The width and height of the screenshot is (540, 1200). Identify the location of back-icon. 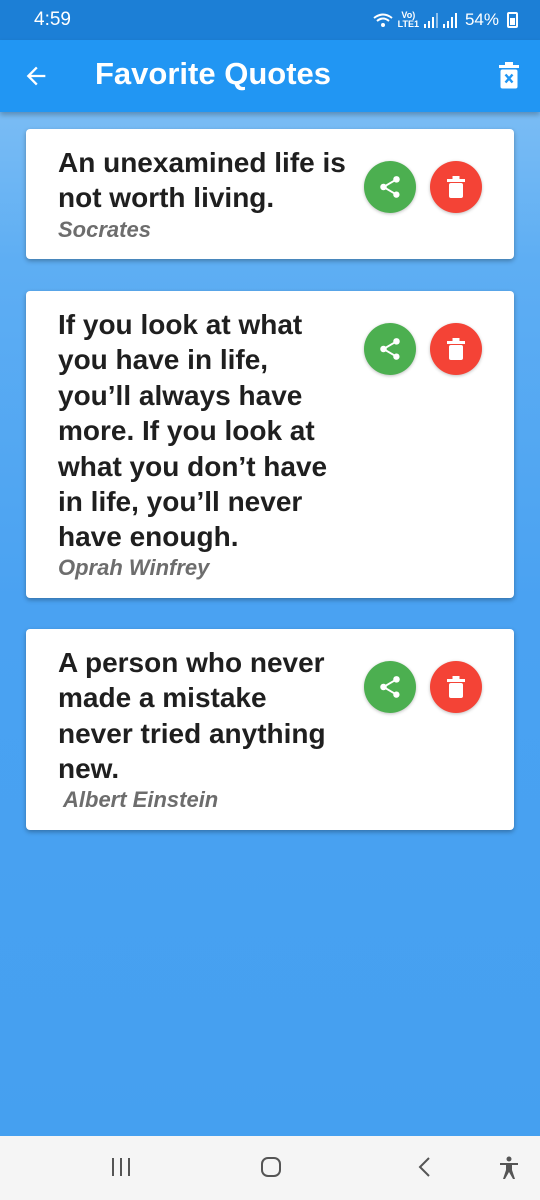
(425, 1167).